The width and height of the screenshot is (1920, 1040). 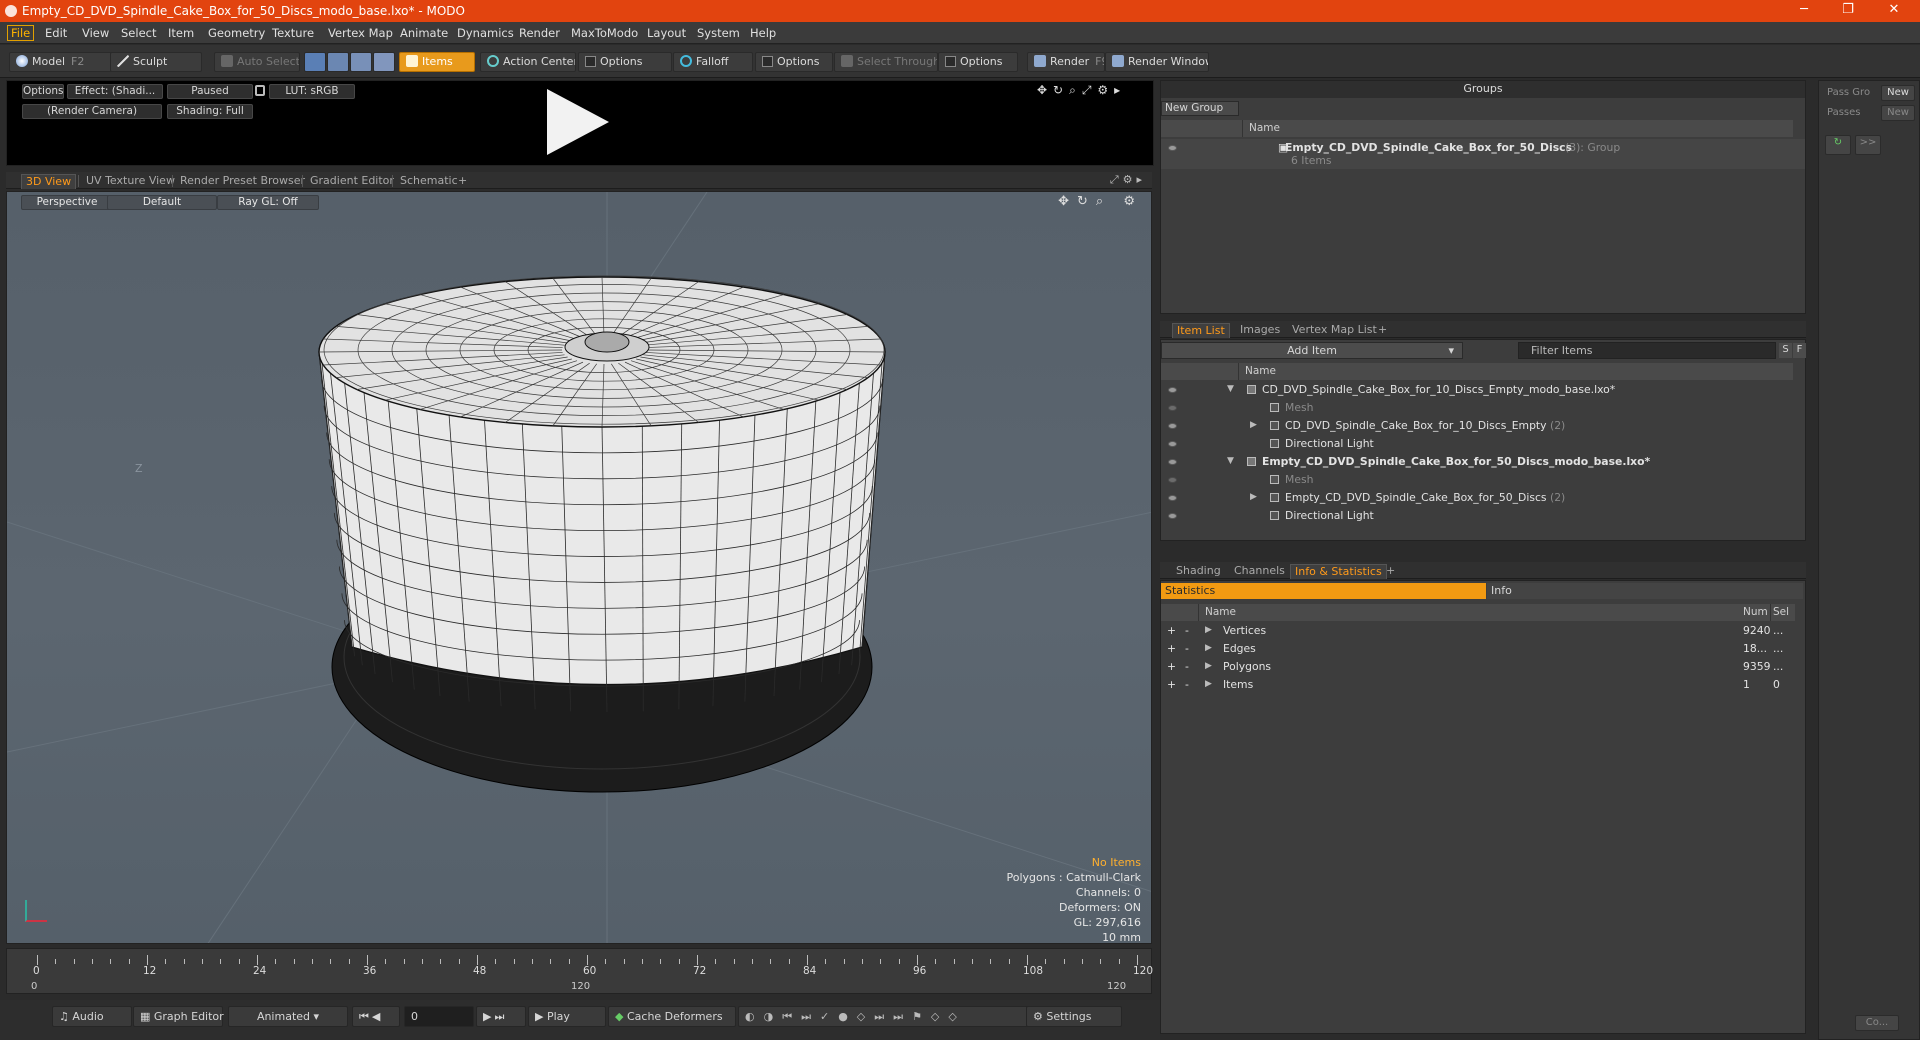 I want to click on audio-button: ♫ Audio, so click(x=92, y=1016).